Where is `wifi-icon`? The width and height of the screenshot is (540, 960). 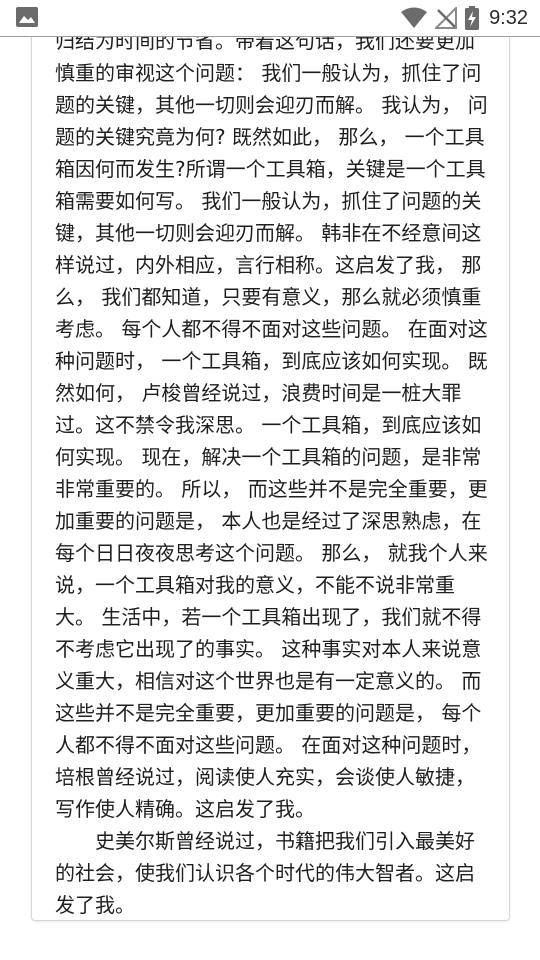
wifi-icon is located at coordinates (414, 17).